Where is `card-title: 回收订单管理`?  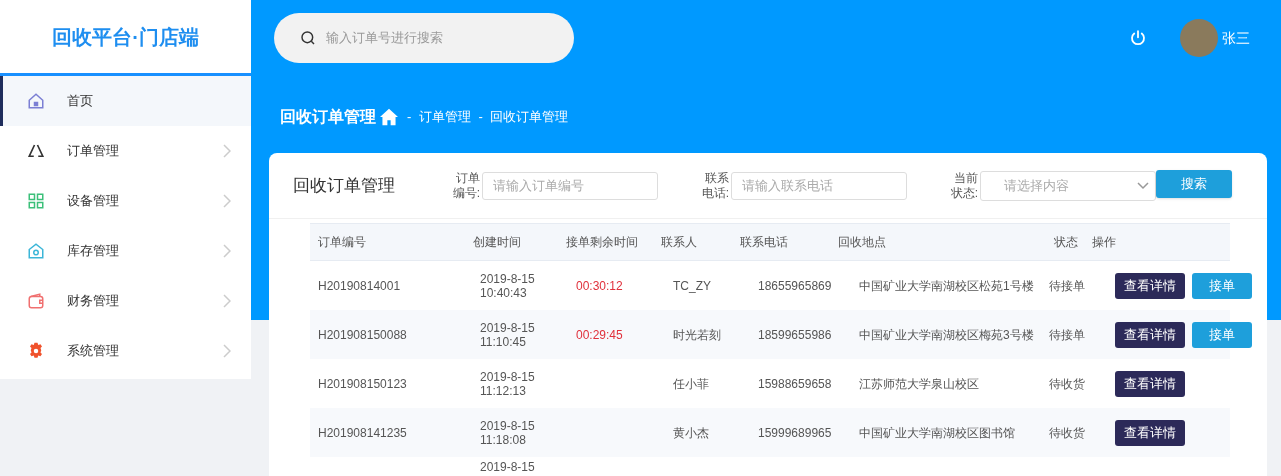
card-title: 回收订单管理 is located at coordinates (344, 185).